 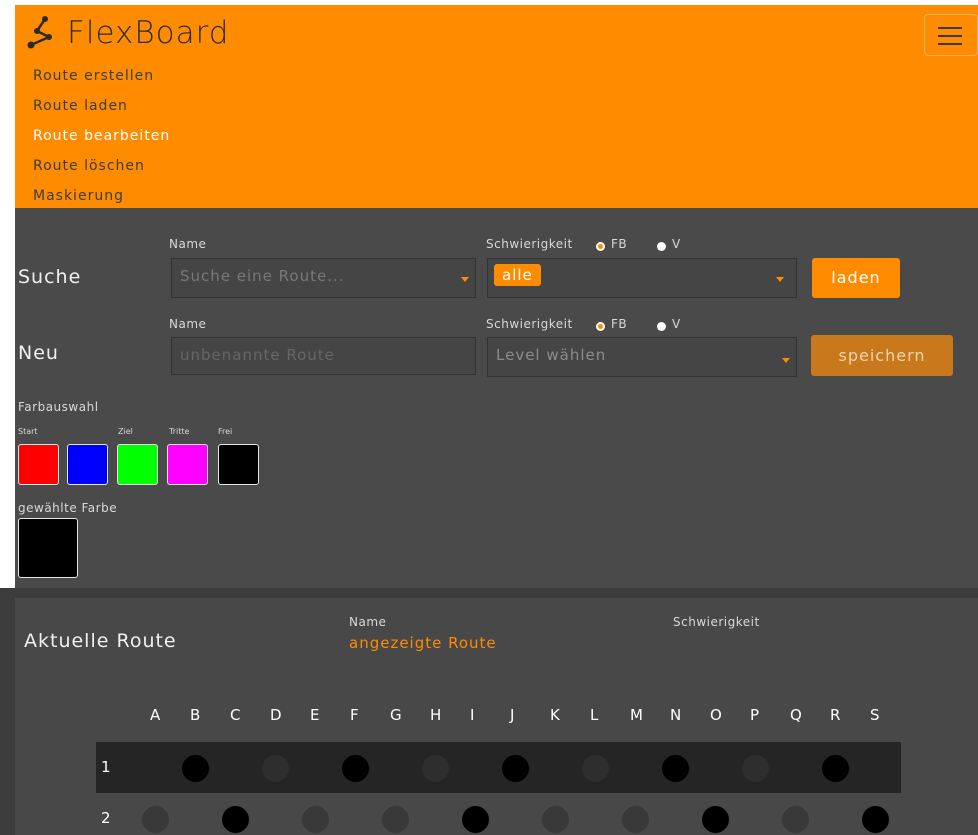 I want to click on row-label: 1, so click(x=106, y=767).